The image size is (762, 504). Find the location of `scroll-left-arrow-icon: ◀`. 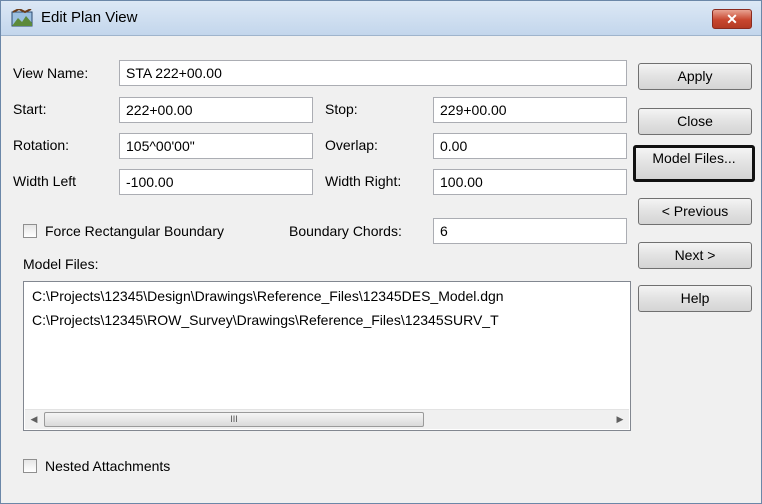

scroll-left-arrow-icon: ◀ is located at coordinates (34, 419).